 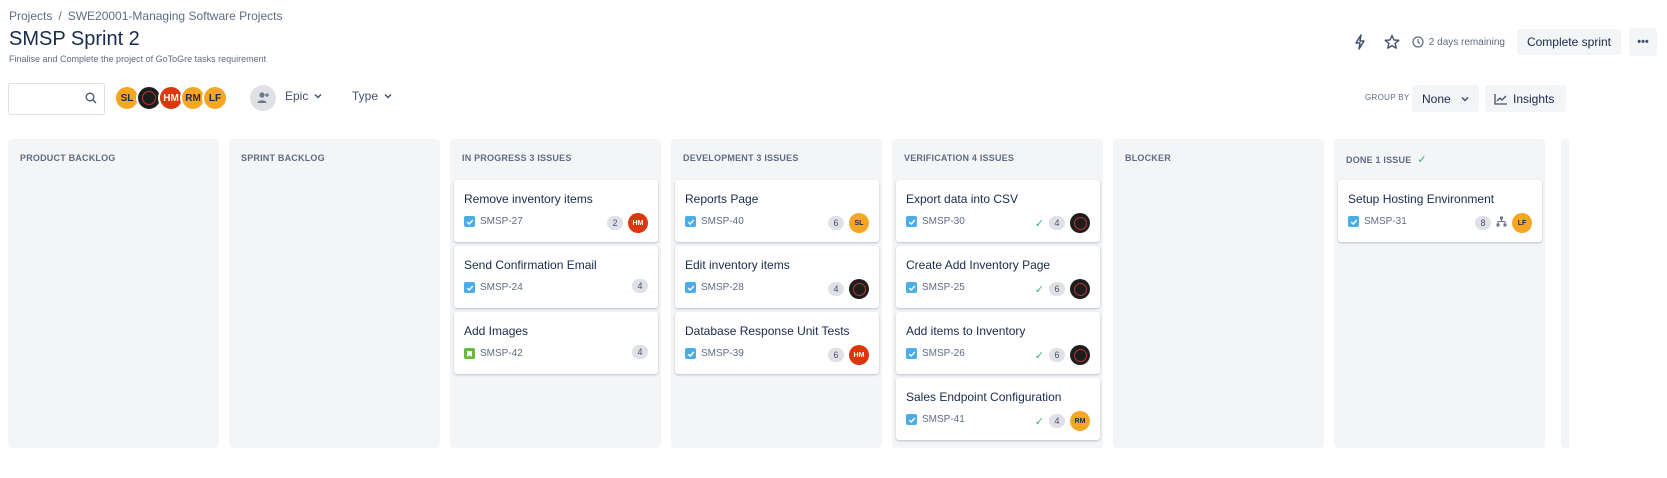 I want to click on issue-title: Send Confirmation Email, so click(x=530, y=265).